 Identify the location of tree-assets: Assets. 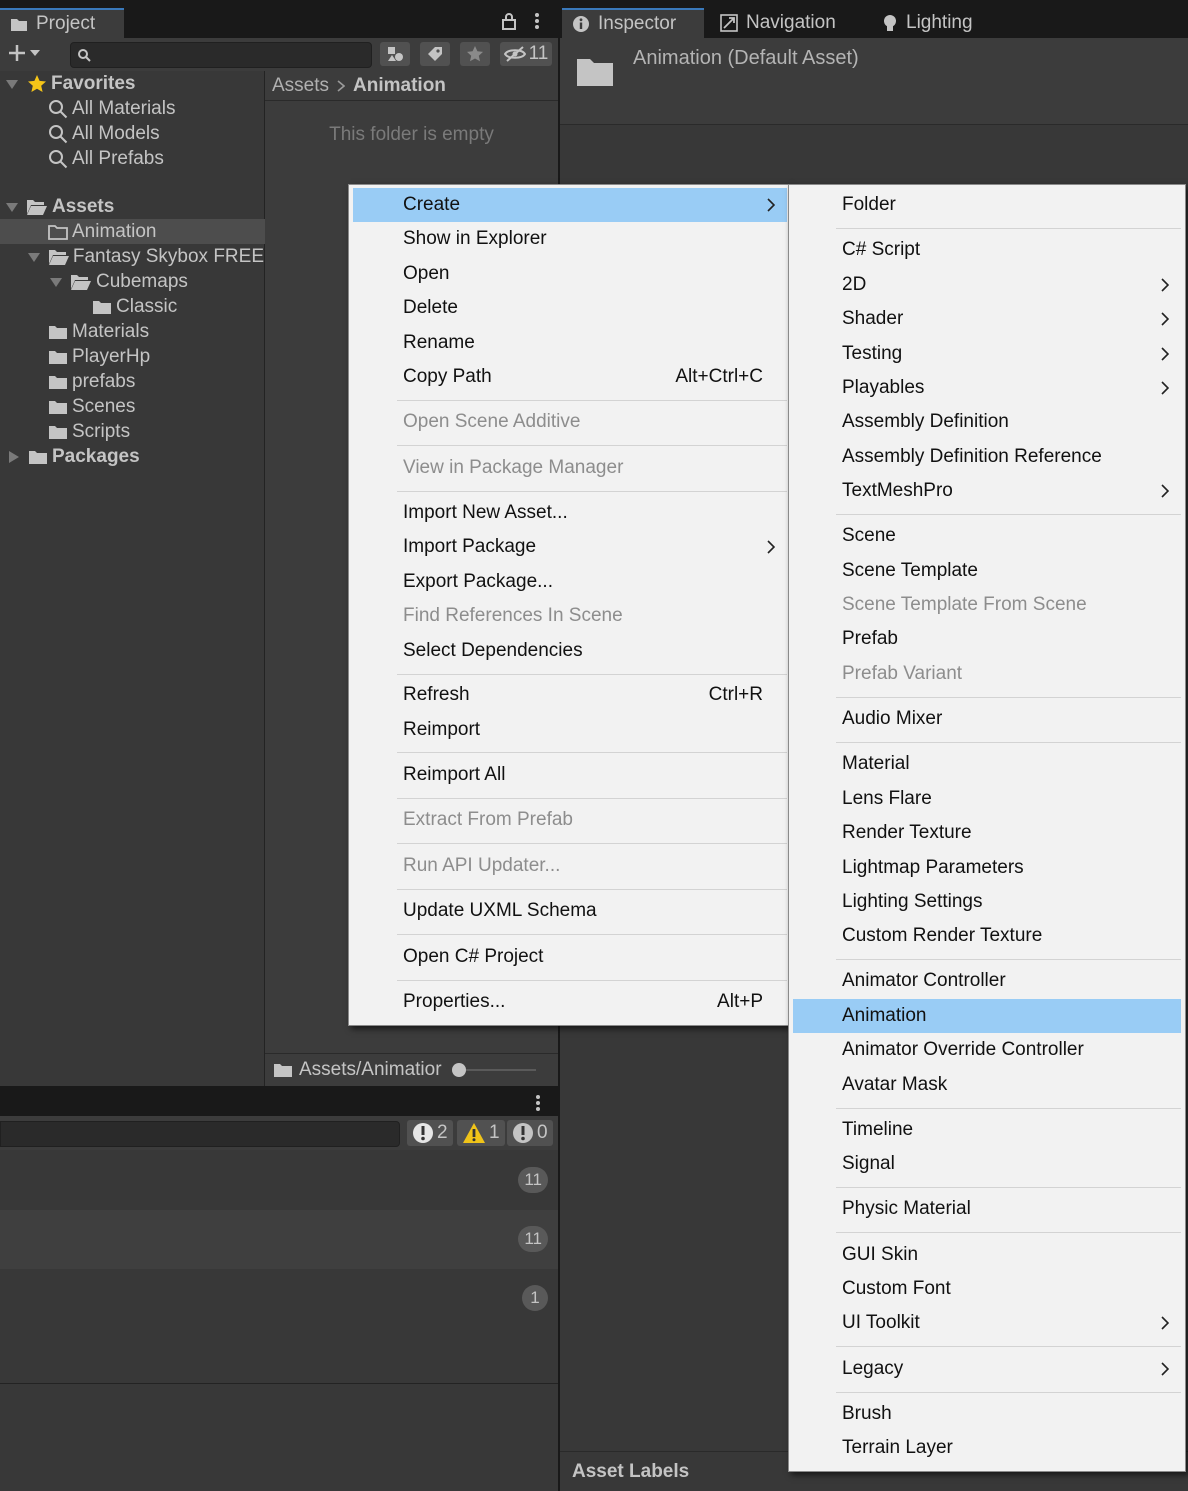
(132, 206).